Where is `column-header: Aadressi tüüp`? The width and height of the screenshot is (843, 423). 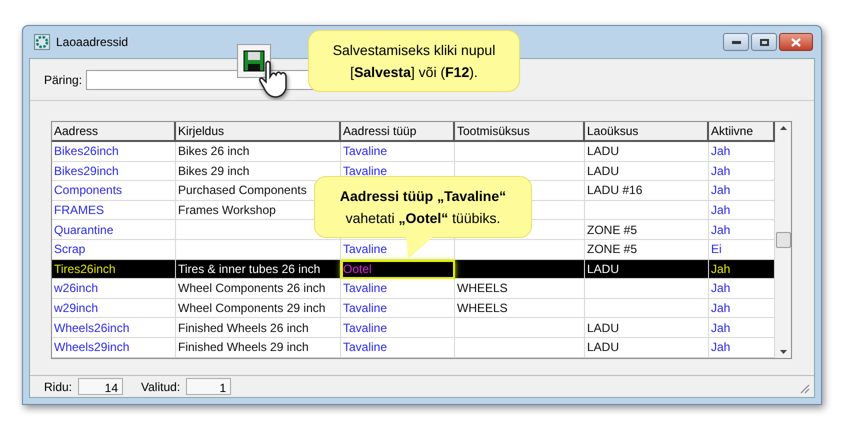 column-header: Aadressi tüüp is located at coordinates (398, 132).